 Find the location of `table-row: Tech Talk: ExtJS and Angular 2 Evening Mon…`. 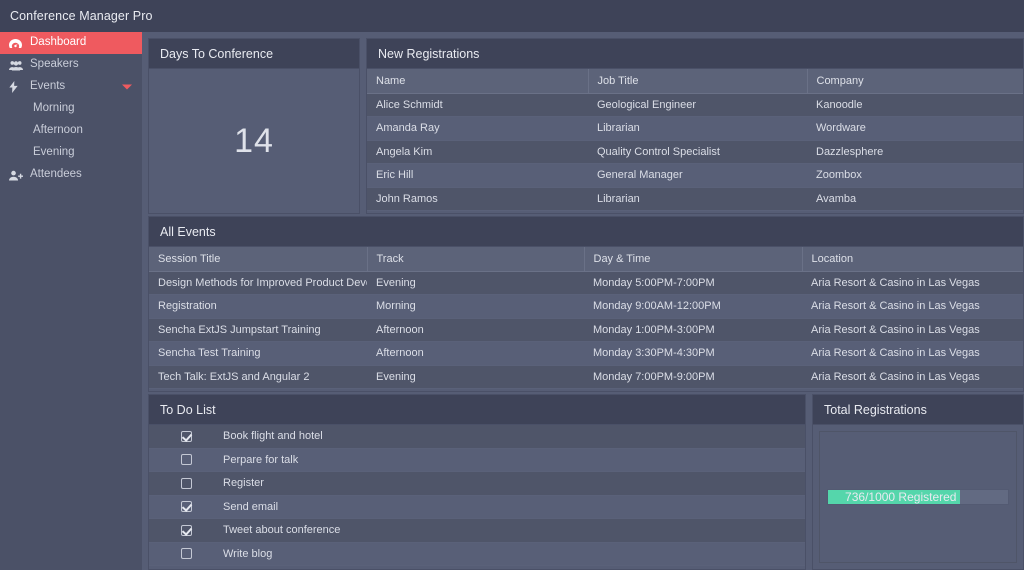

table-row: Tech Talk: ExtJS and Angular 2 Evening Mon… is located at coordinates (586, 377).